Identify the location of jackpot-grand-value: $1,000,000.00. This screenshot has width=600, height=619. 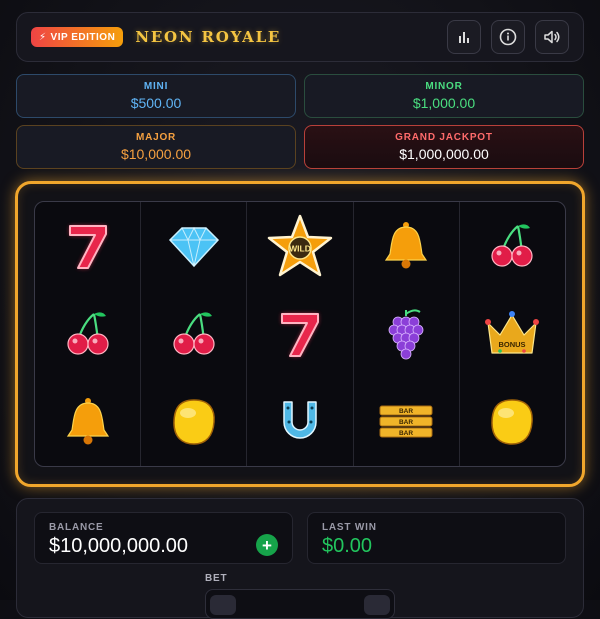
(444, 154).